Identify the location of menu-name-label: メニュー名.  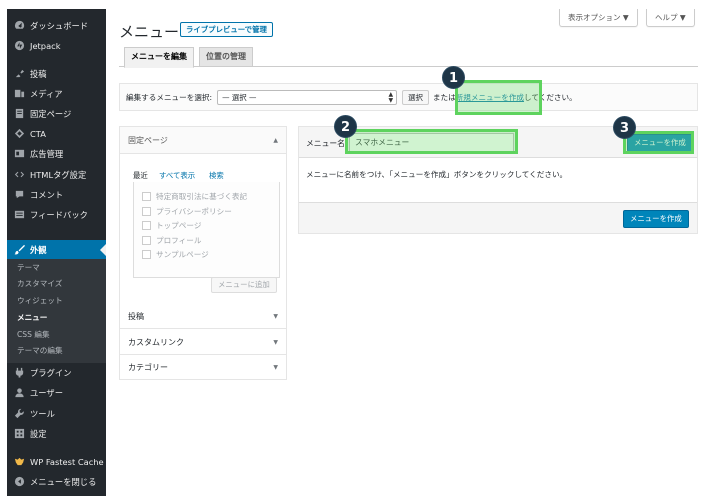
(325, 143).